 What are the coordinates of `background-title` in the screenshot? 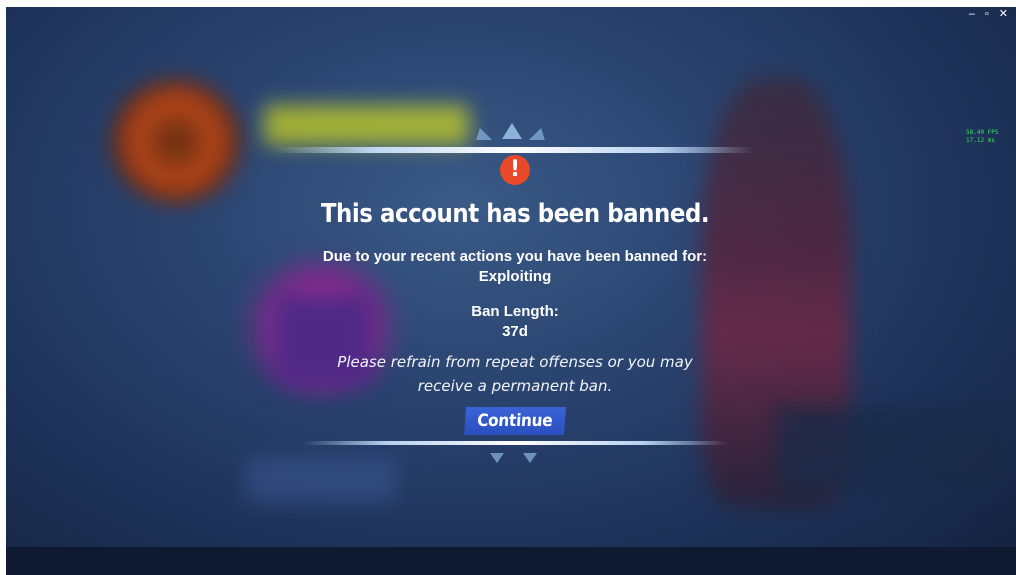 It's located at (366, 125).